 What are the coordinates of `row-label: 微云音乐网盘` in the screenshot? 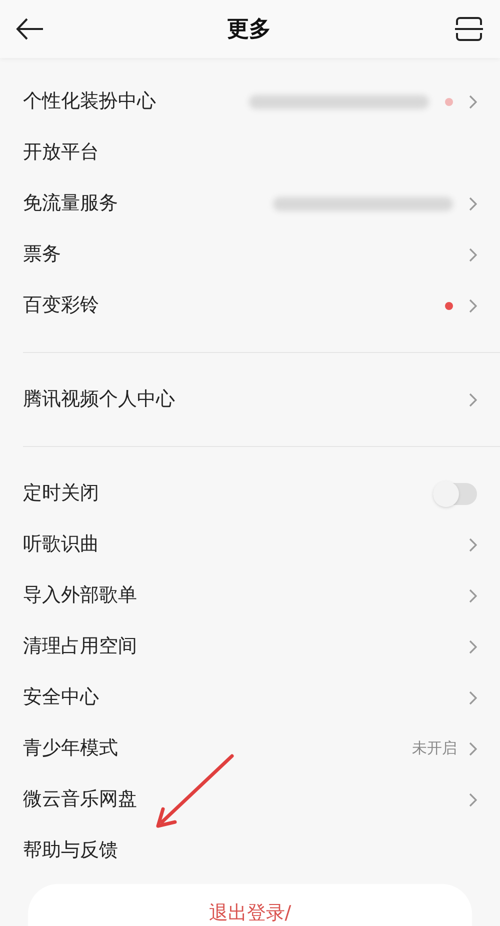 It's located at (80, 799).